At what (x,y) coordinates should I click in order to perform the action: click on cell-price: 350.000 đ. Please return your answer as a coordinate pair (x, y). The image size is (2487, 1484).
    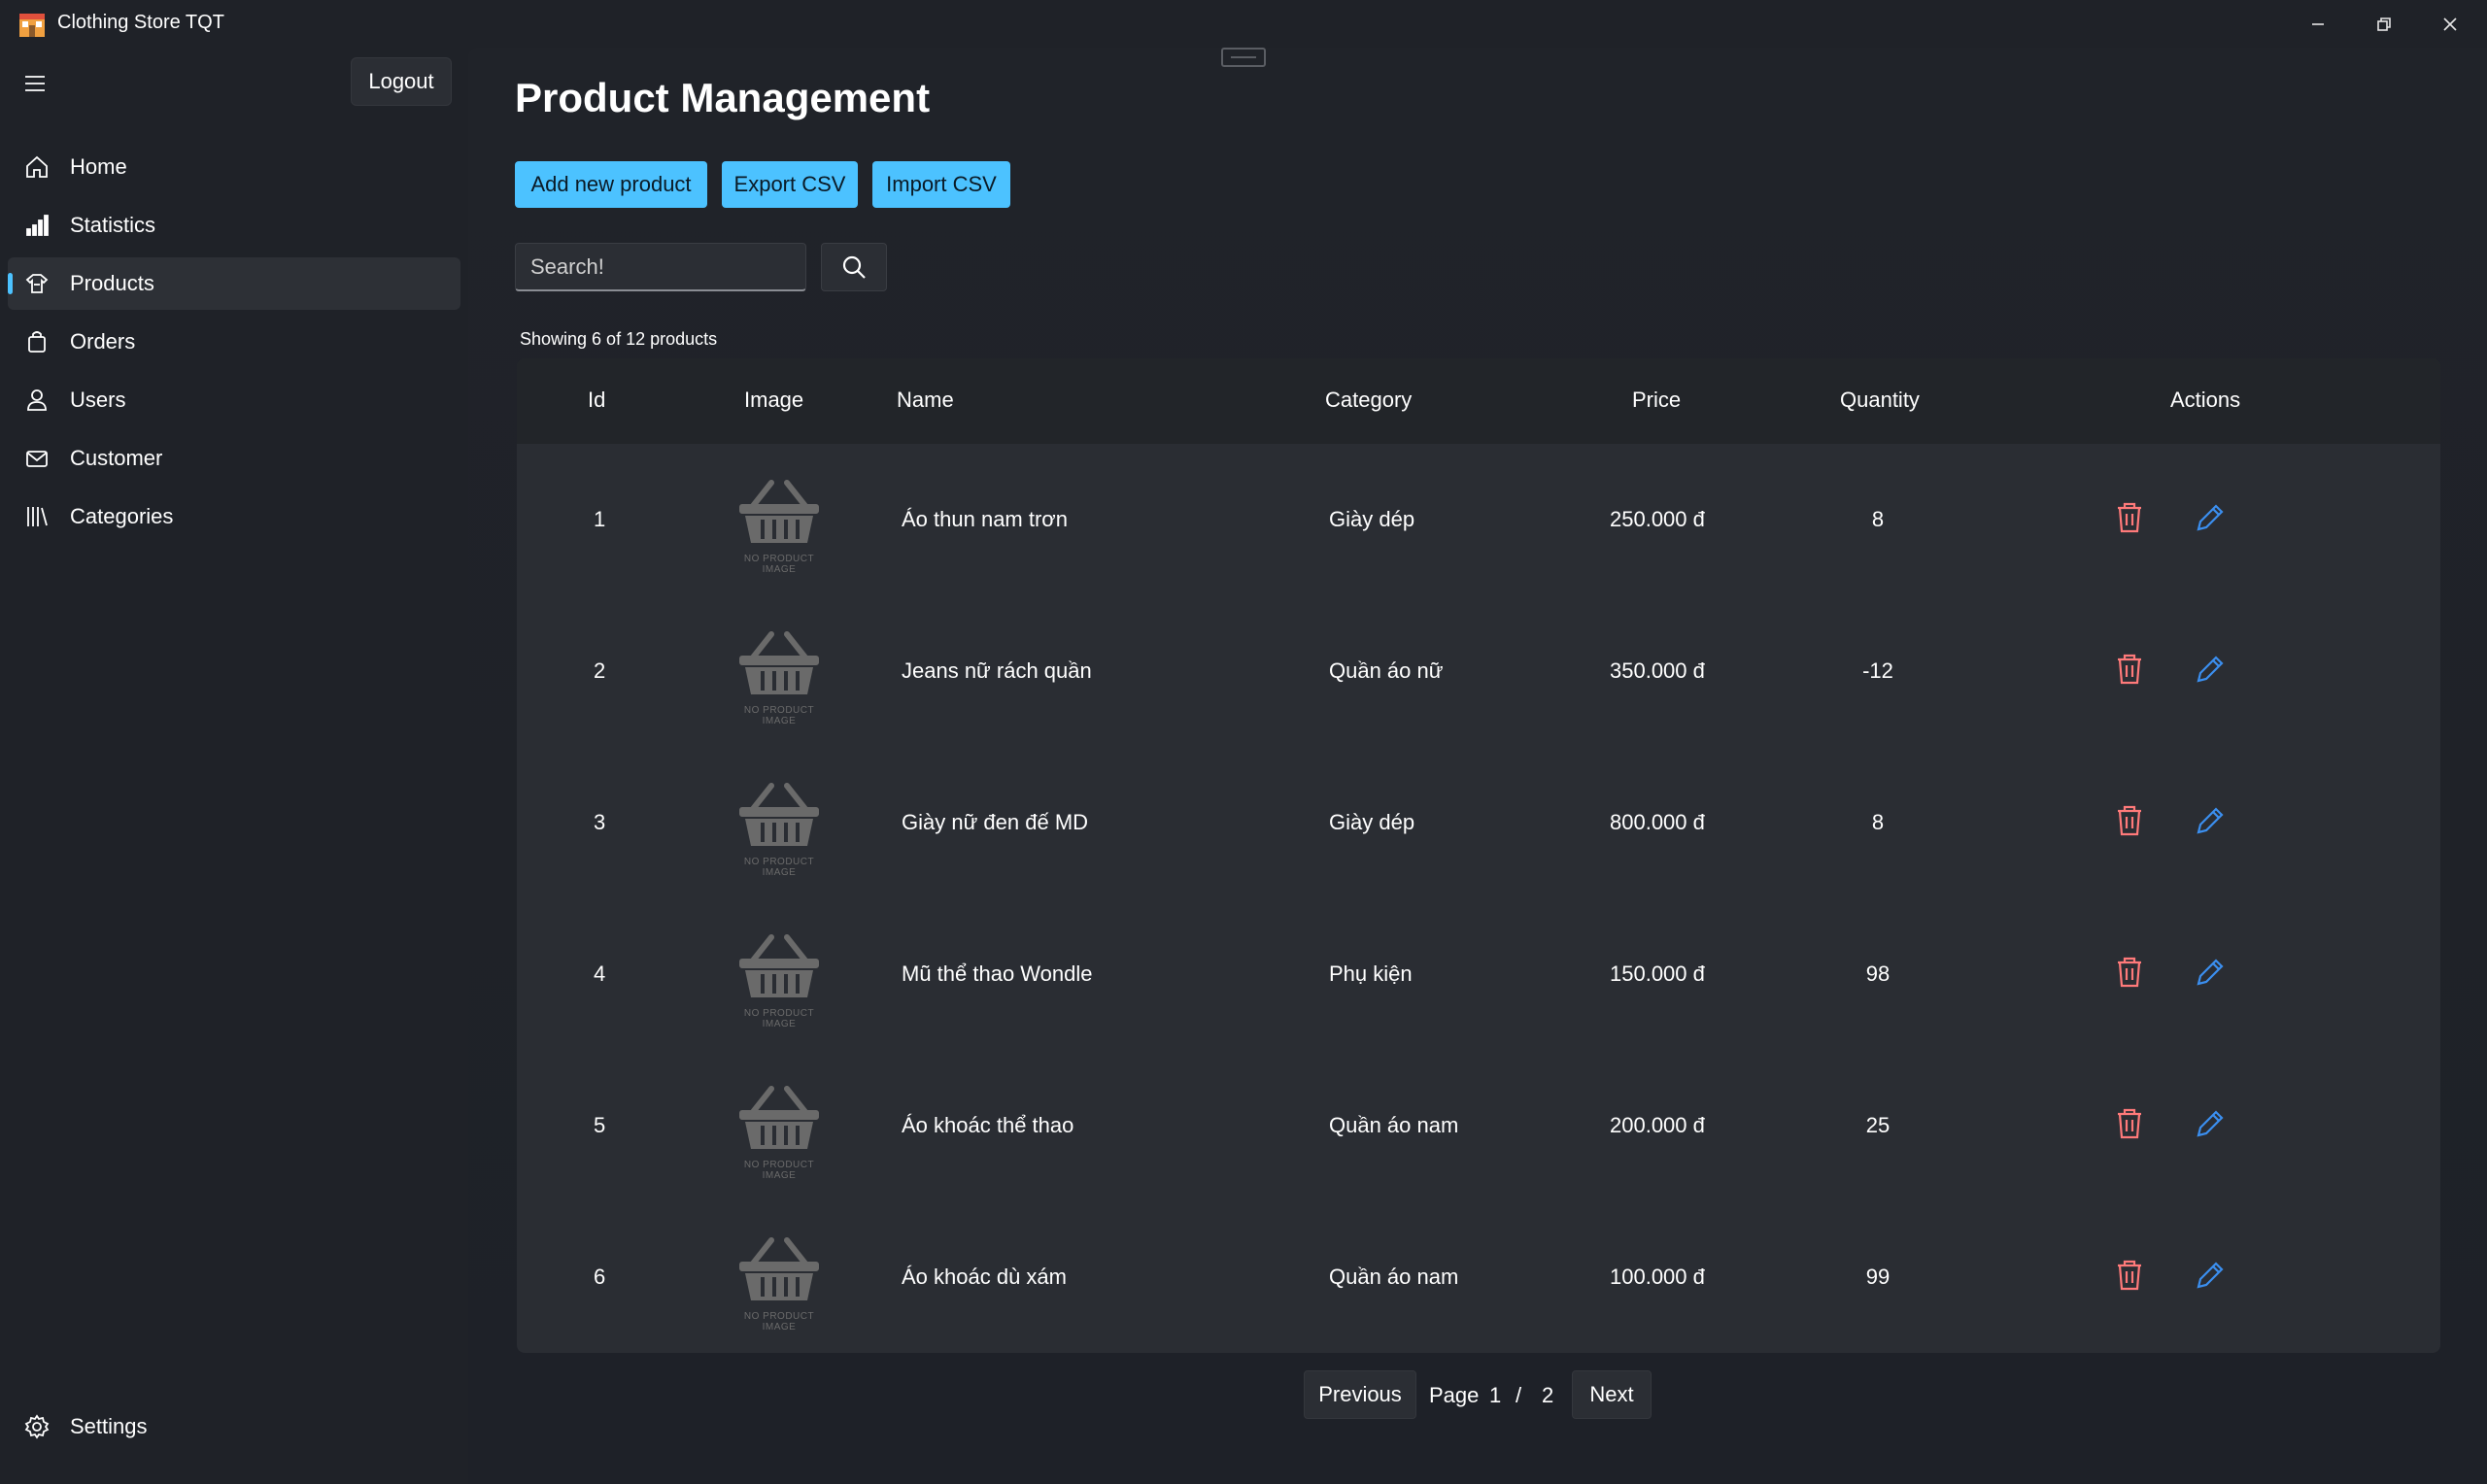
    Looking at the image, I should click on (1657, 670).